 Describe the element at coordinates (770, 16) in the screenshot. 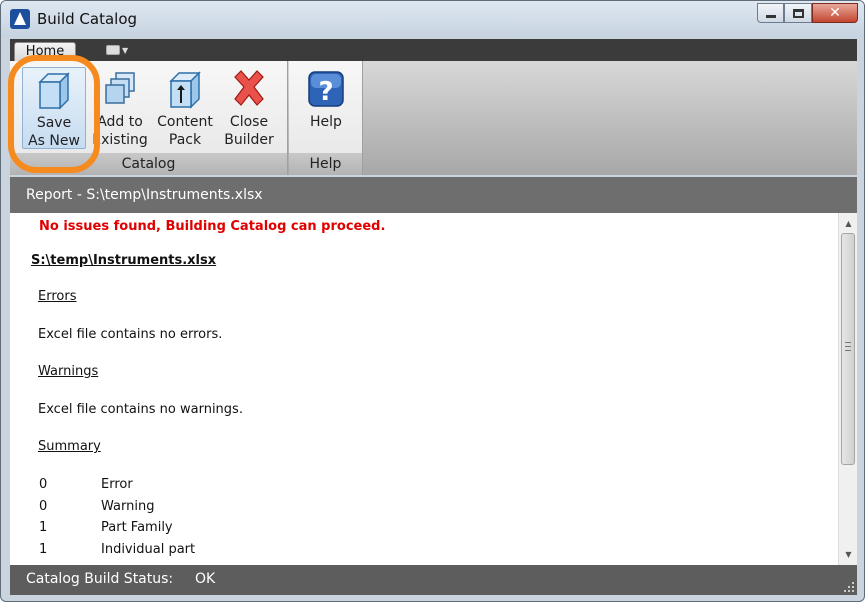

I see `minimize-icon` at that location.